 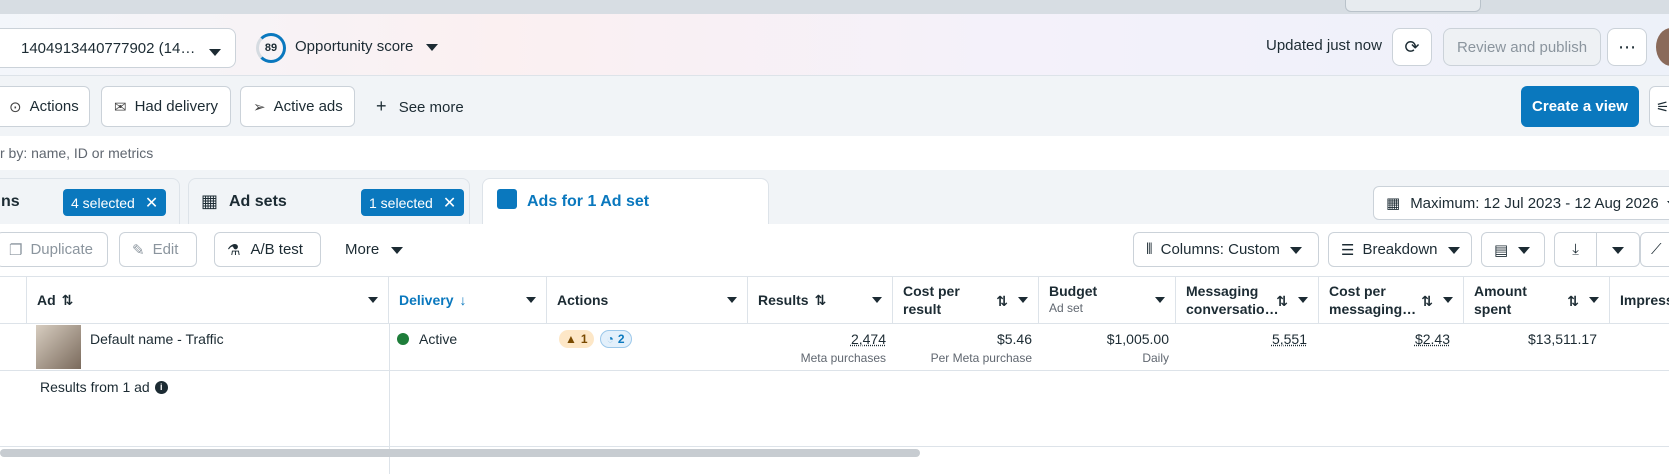 What do you see at coordinates (571, 339) in the screenshot?
I see `warning-icon: ▲` at bounding box center [571, 339].